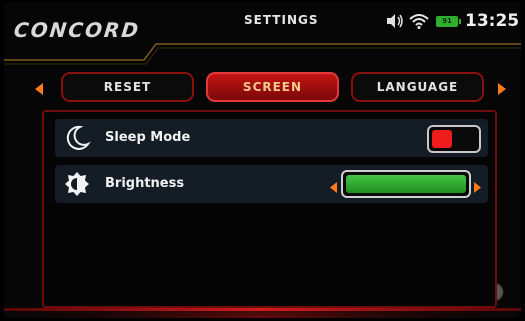 This screenshot has height=321, width=525. I want to click on tab-reset: RESET, so click(127, 87).